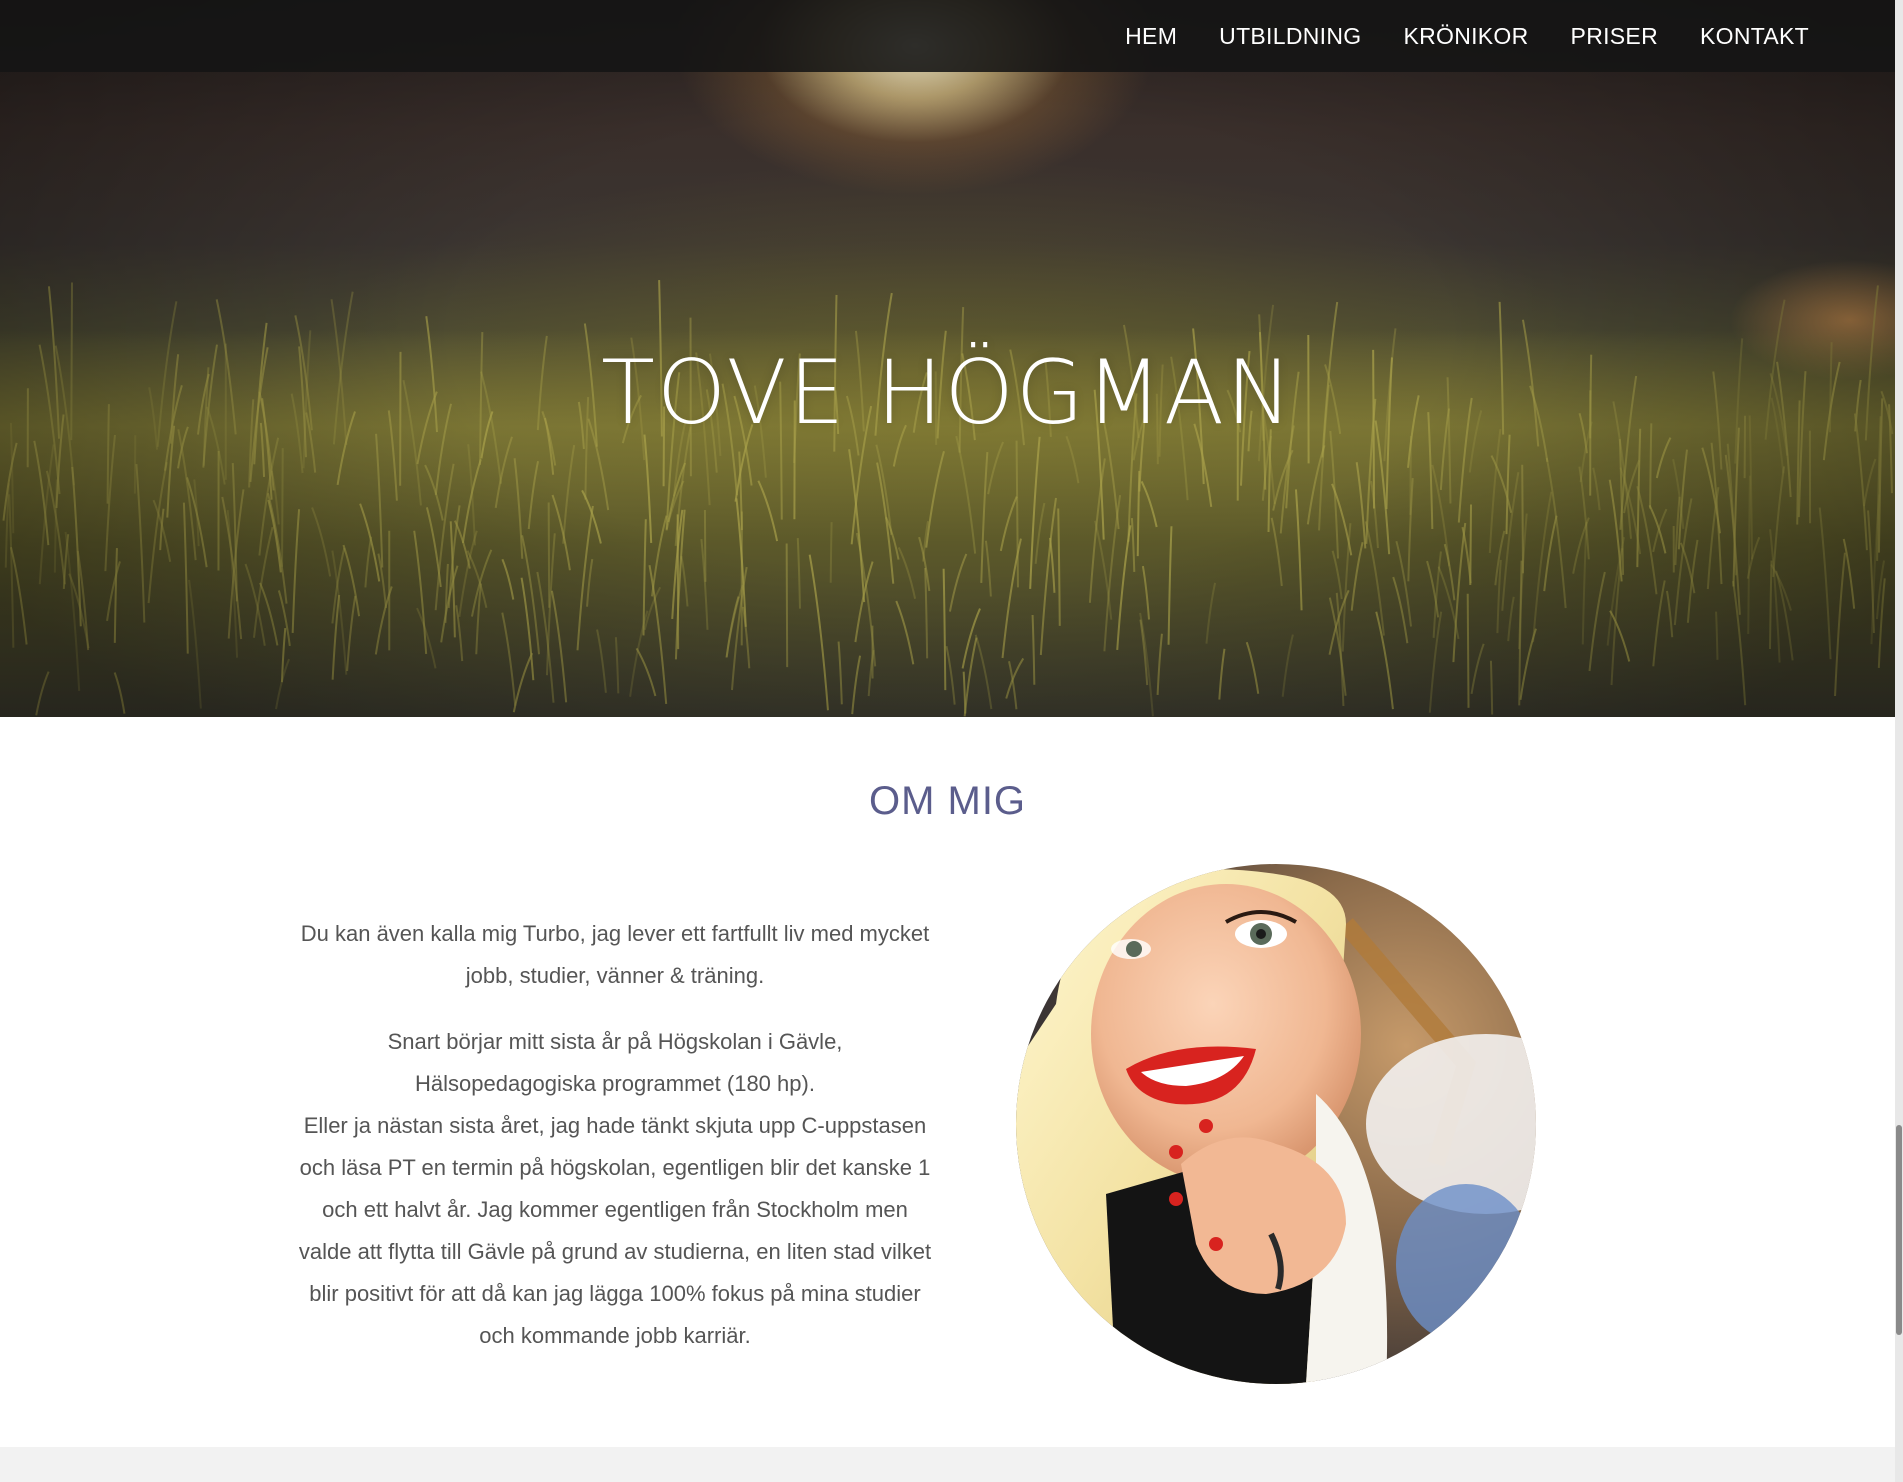 The height and width of the screenshot is (1482, 1903). Describe the element at coordinates (1290, 36) in the screenshot. I see `nav-item-utbildning: UTBILDNING` at that location.